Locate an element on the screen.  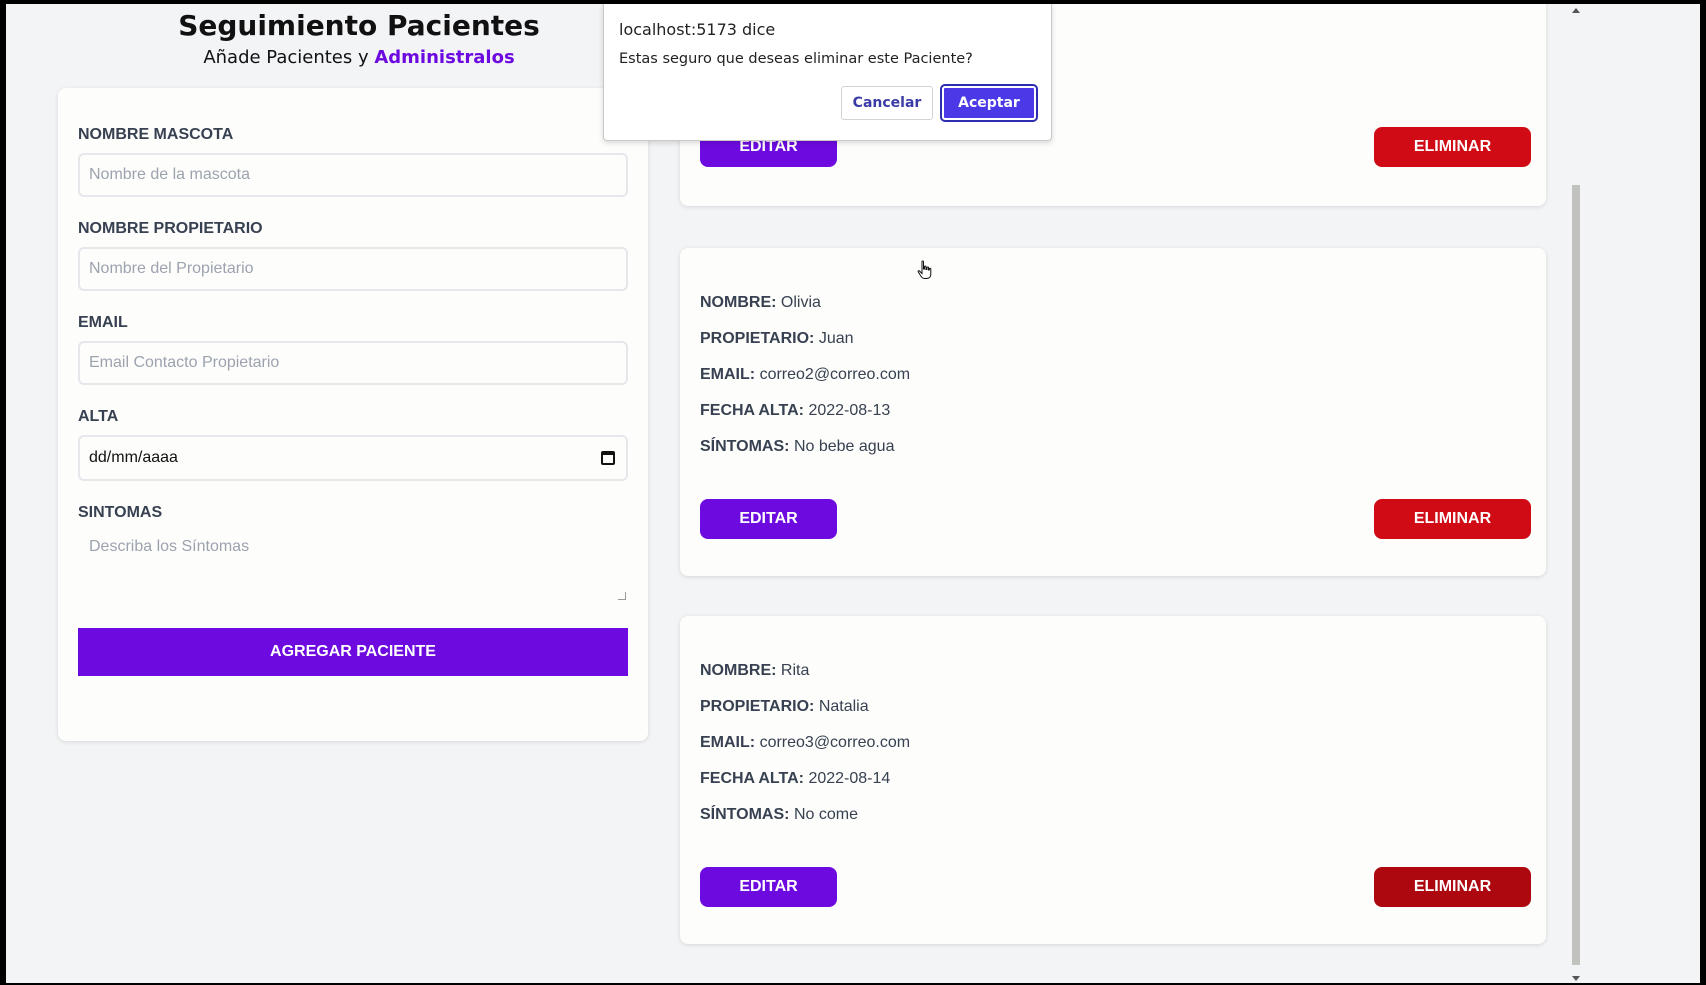
page-title: Seguimiento Pacientes is located at coordinates (359, 25).